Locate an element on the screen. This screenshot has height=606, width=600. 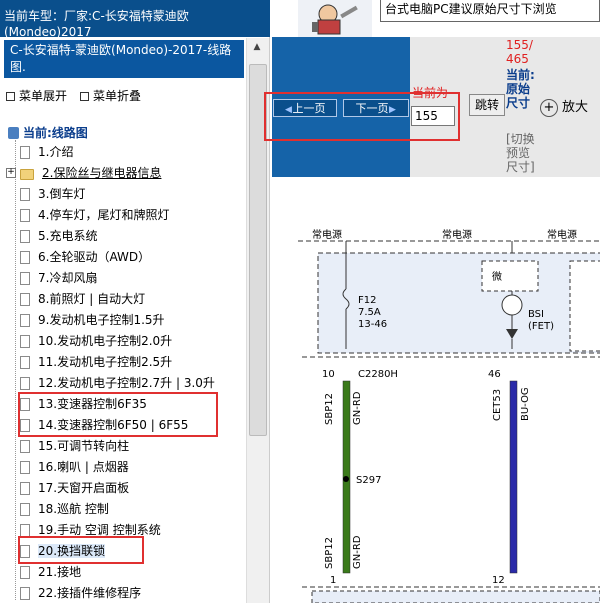
mechanic-icon is located at coordinates (335, 19).